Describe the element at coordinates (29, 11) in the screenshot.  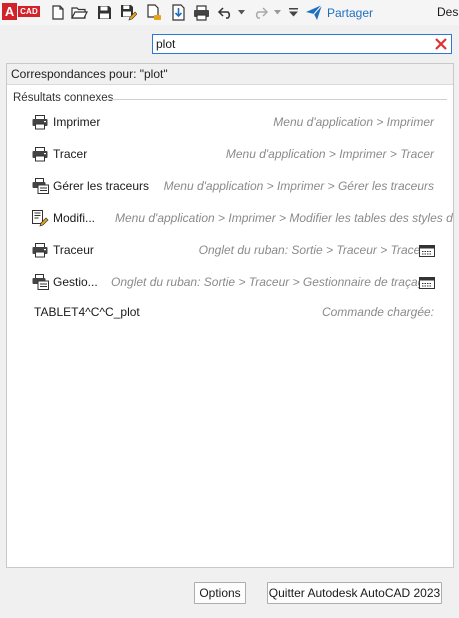
I see `autocad-logo-text: CAD` at that location.